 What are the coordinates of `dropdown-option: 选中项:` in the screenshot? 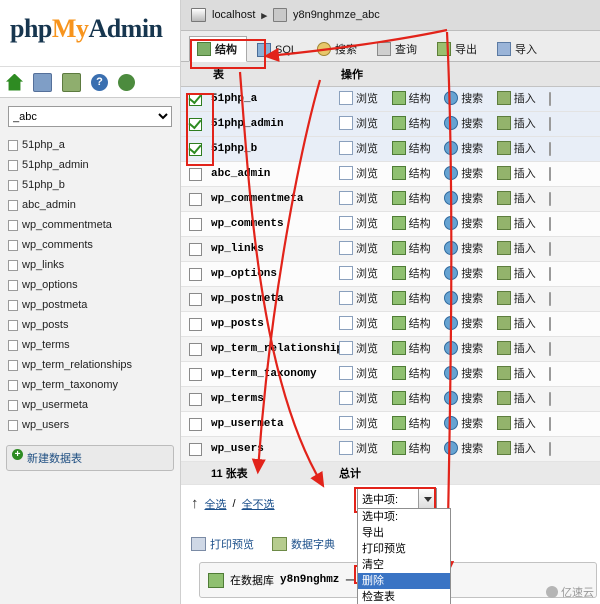 It's located at (404, 517).